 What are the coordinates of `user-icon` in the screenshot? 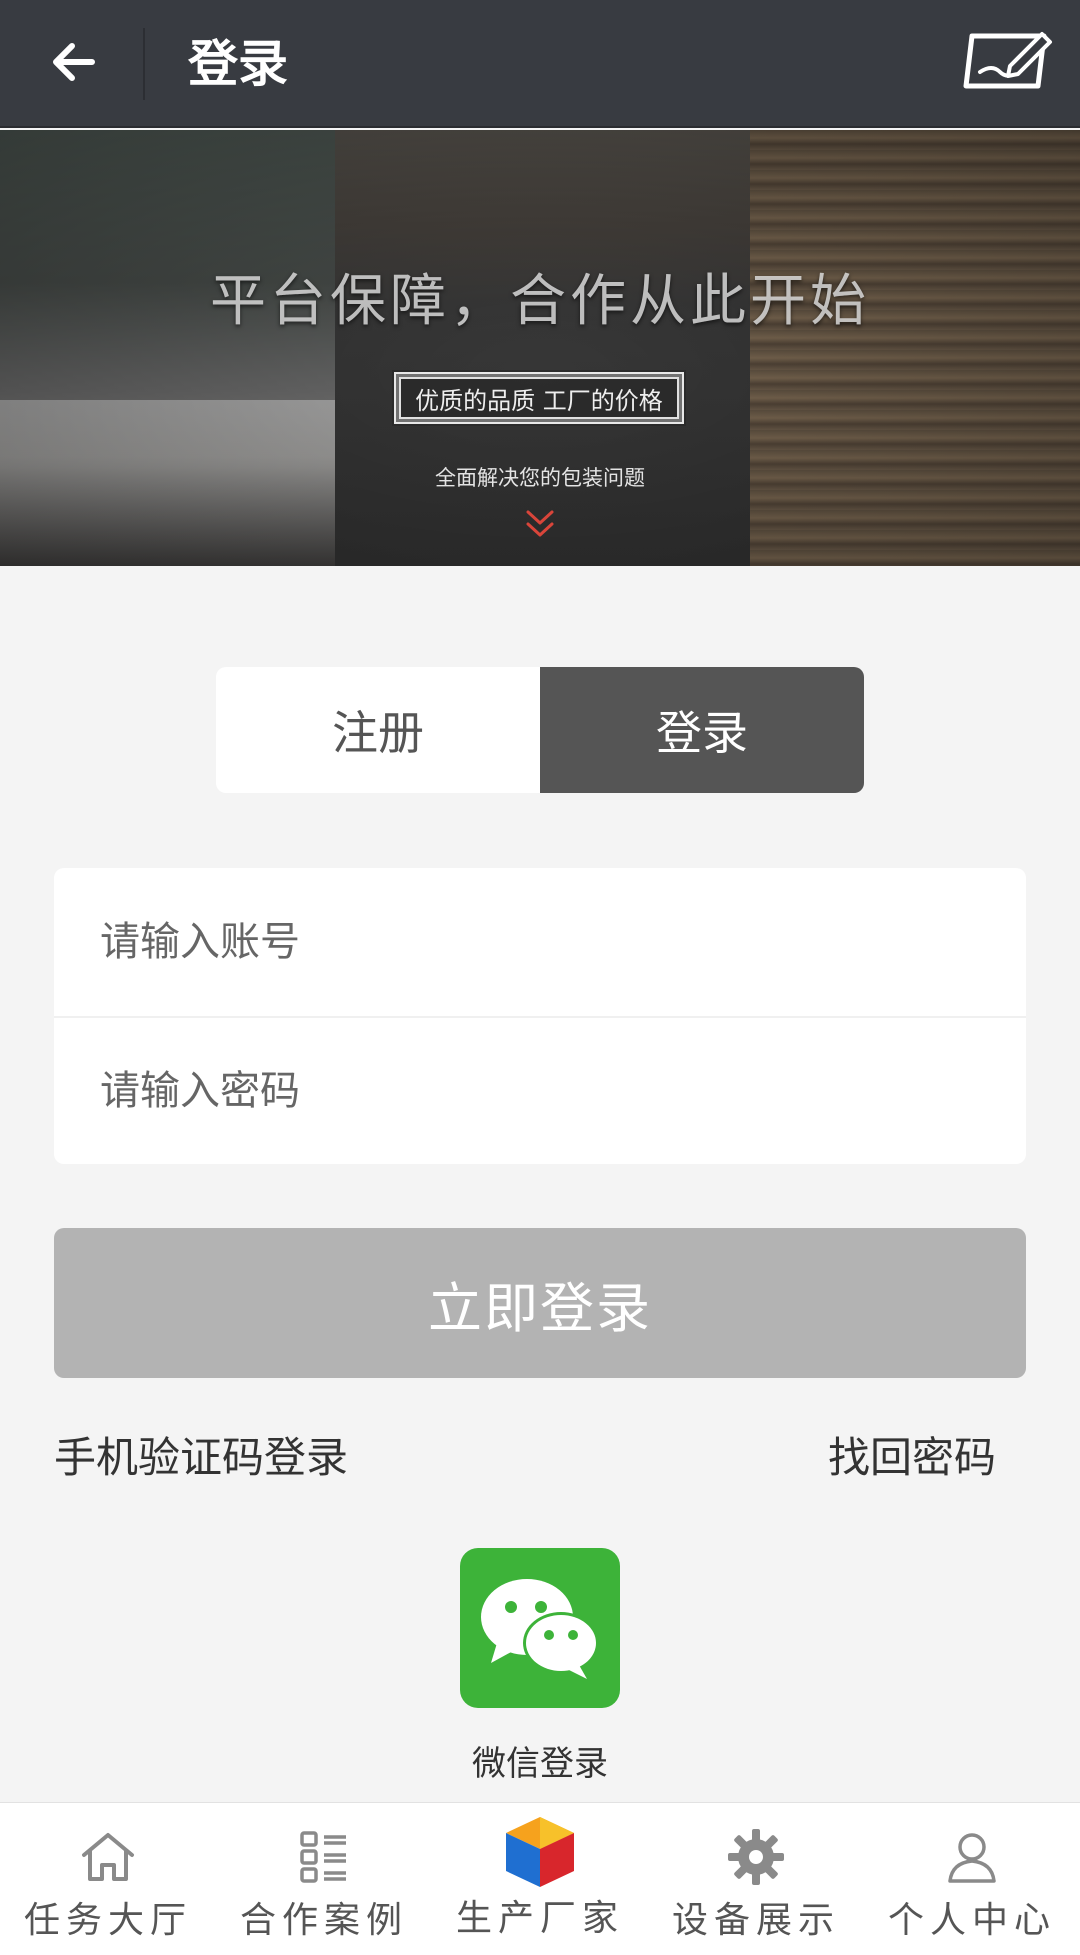 It's located at (972, 1858).